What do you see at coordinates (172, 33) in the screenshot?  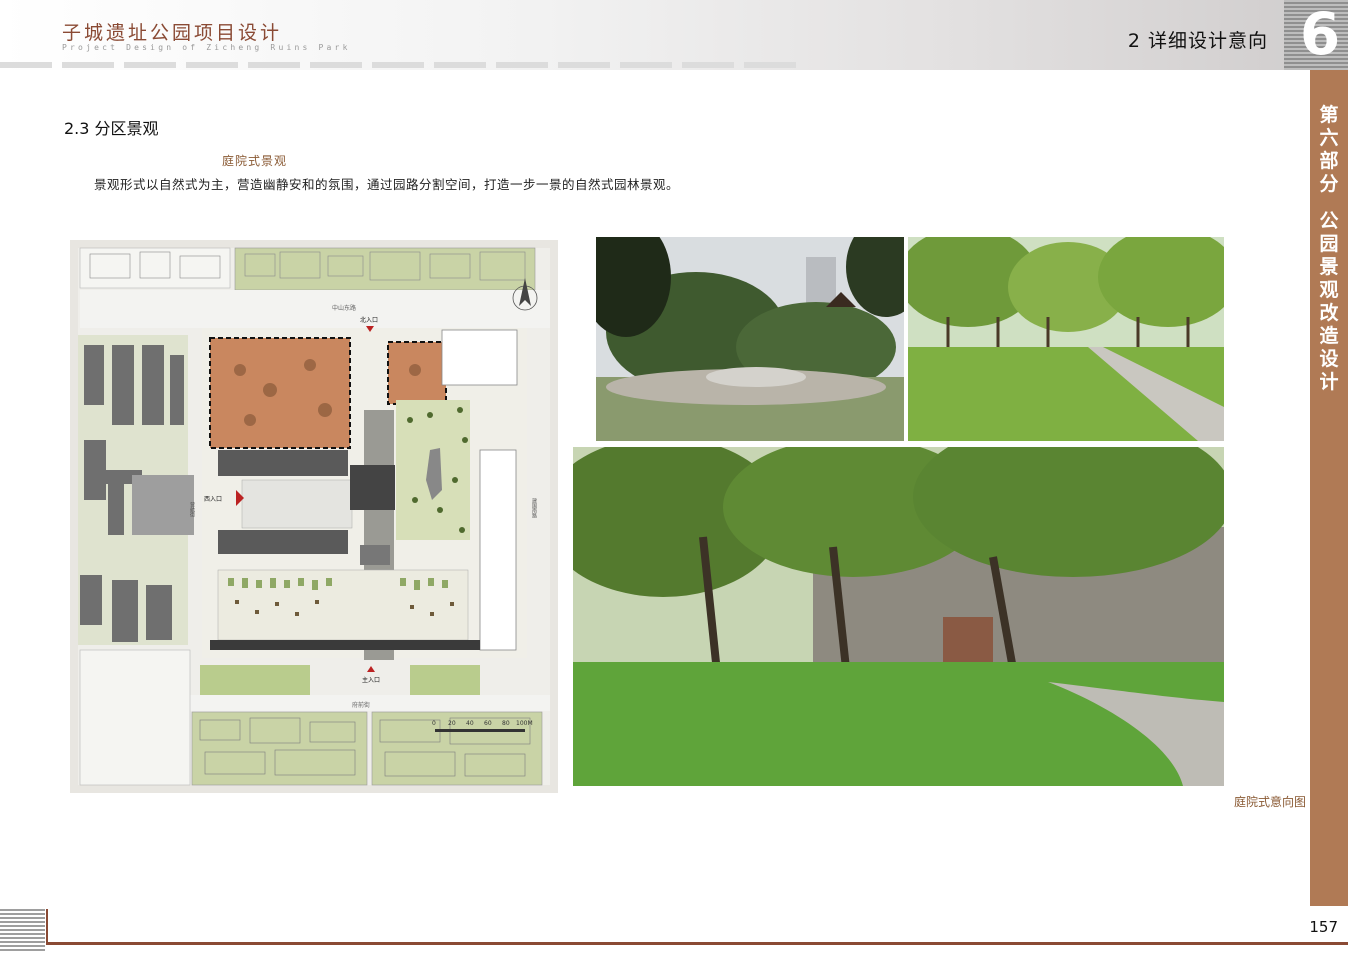 I see `brand-title: 子城遗址公园项目设计` at bounding box center [172, 33].